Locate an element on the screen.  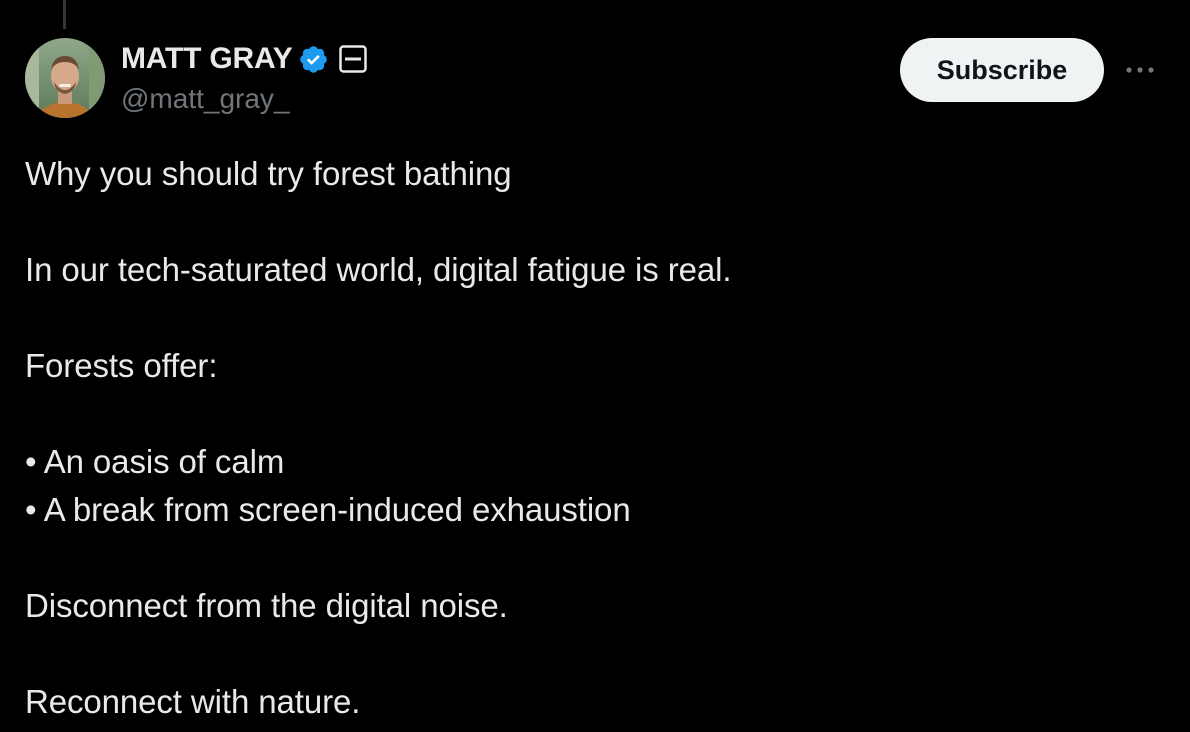
thread-connector-line is located at coordinates (64, 14).